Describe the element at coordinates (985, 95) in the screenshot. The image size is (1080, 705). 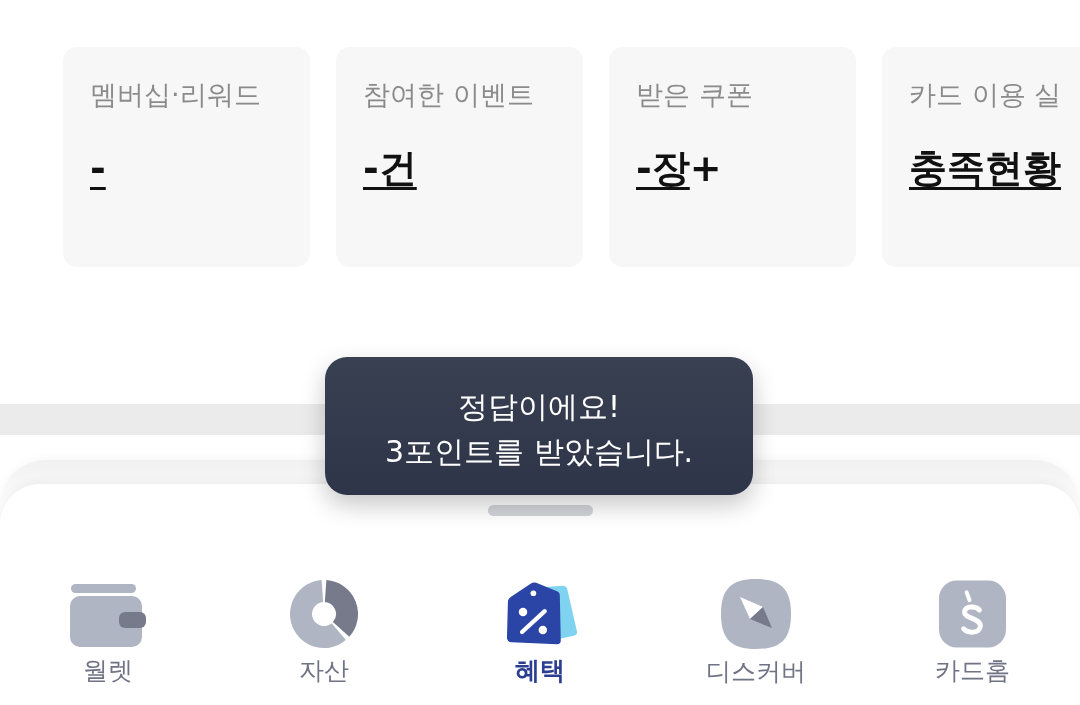
I see `card-label: 카드 이용 실` at that location.